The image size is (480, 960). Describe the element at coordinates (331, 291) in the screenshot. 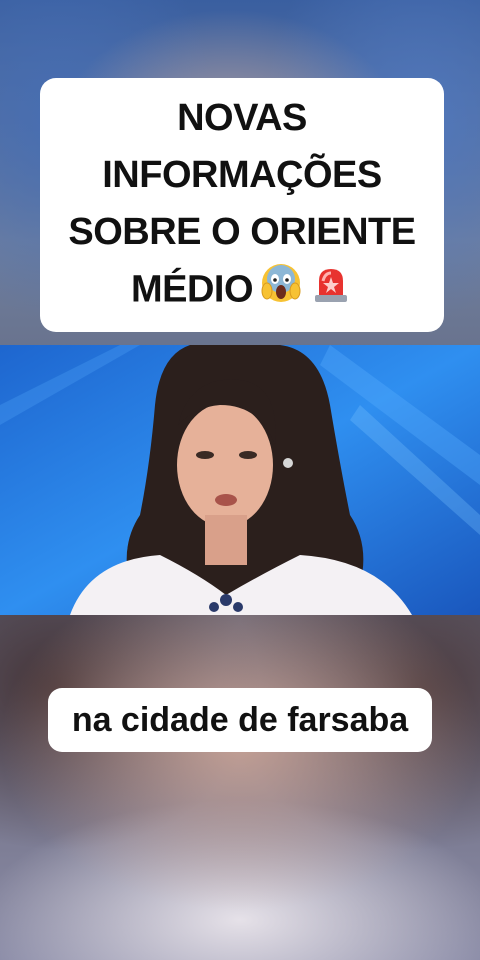

I see `police-light-icon` at that location.